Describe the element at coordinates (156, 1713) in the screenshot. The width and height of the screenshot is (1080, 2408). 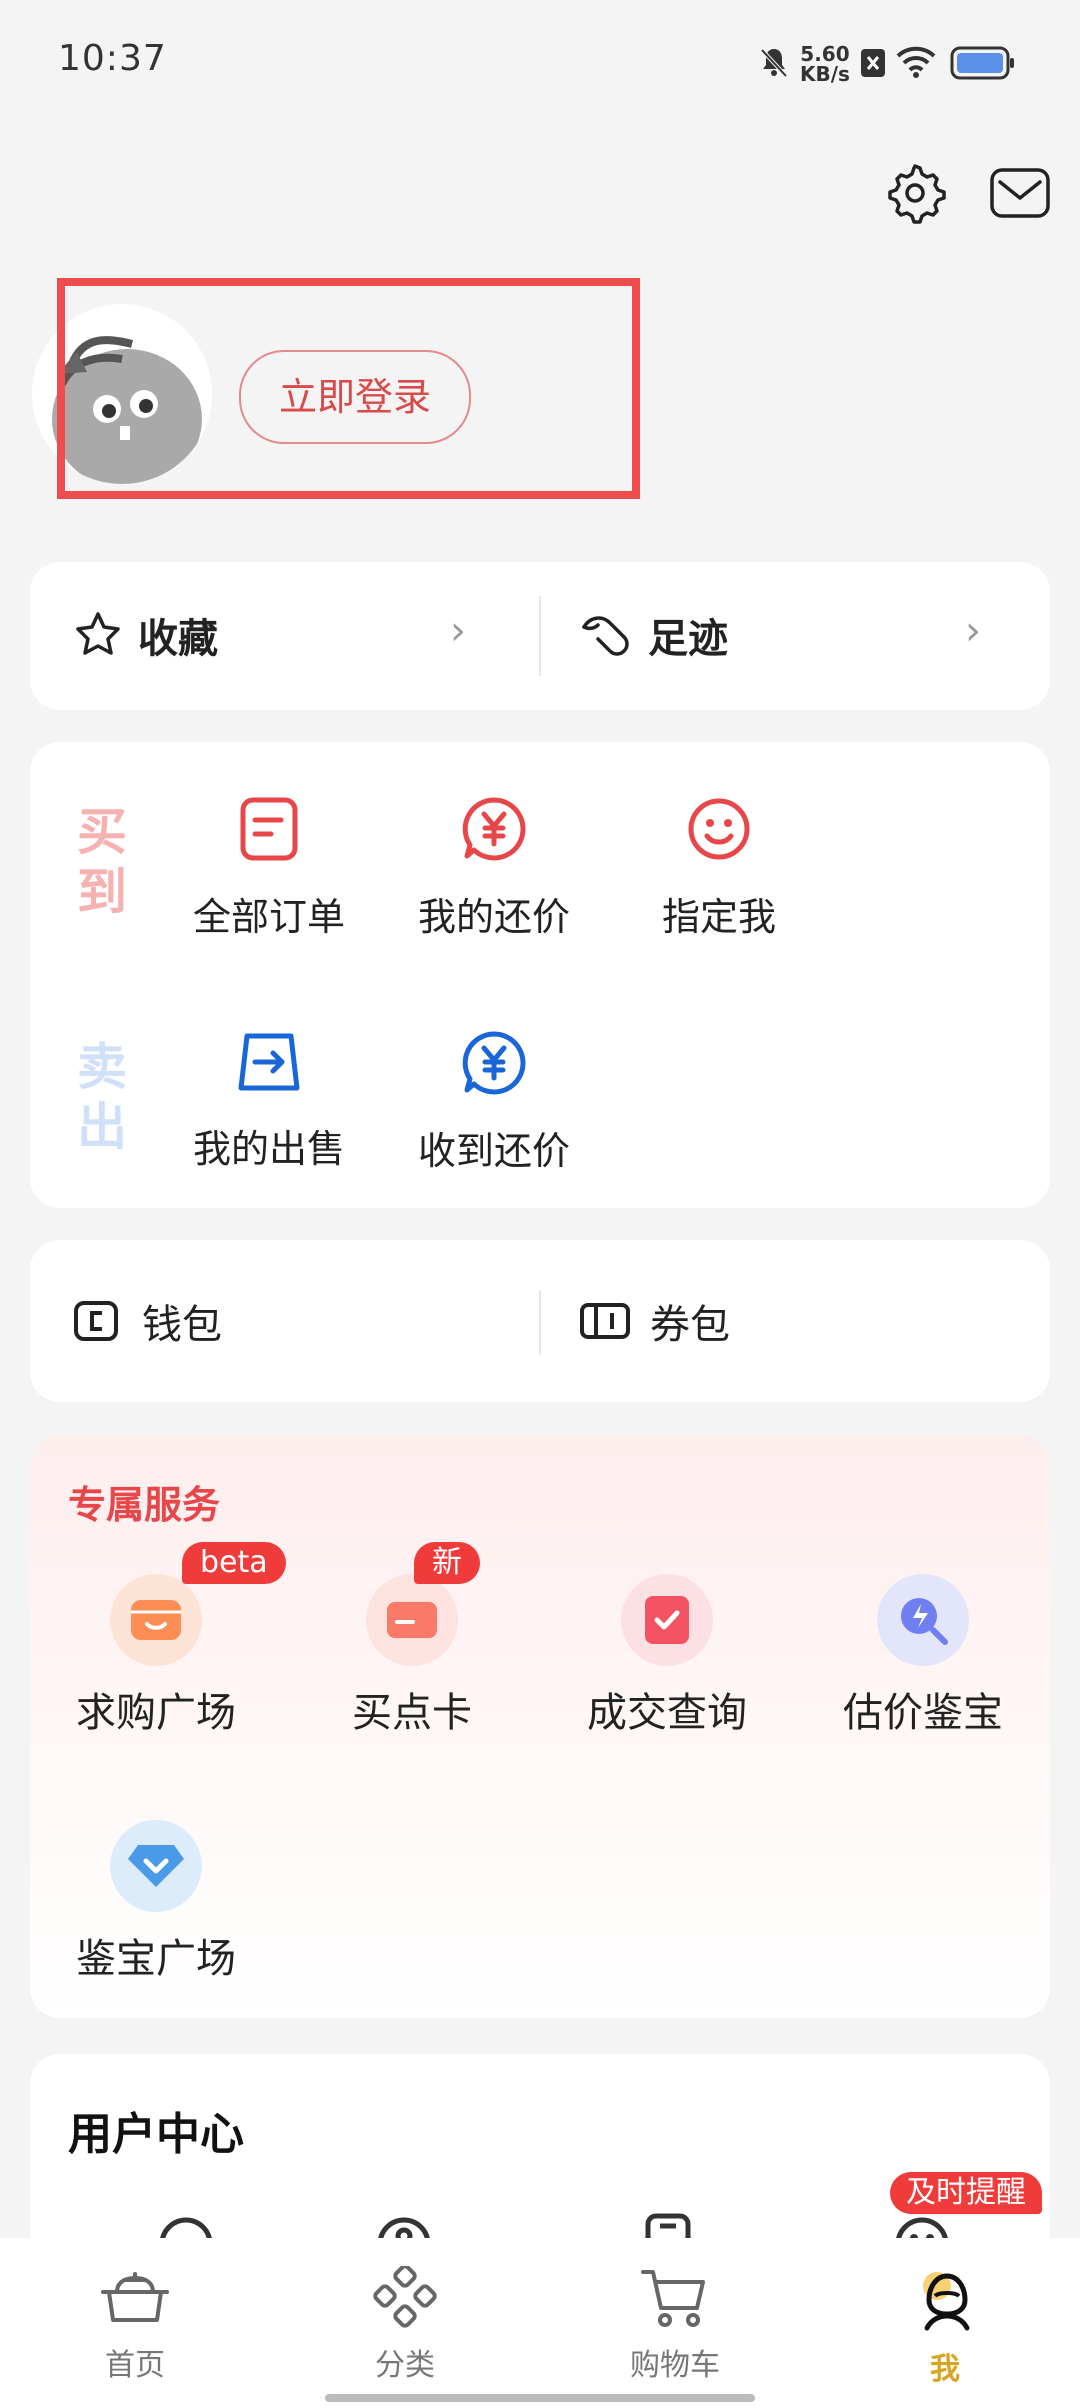
I see `purchase-plaza-label: 求购广场` at that location.